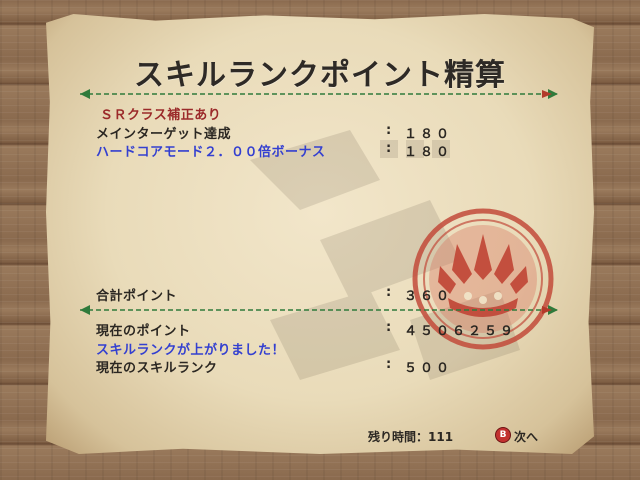 The image size is (640, 480). What do you see at coordinates (319, 310) in the screenshot?
I see `divider-middle` at bounding box center [319, 310].